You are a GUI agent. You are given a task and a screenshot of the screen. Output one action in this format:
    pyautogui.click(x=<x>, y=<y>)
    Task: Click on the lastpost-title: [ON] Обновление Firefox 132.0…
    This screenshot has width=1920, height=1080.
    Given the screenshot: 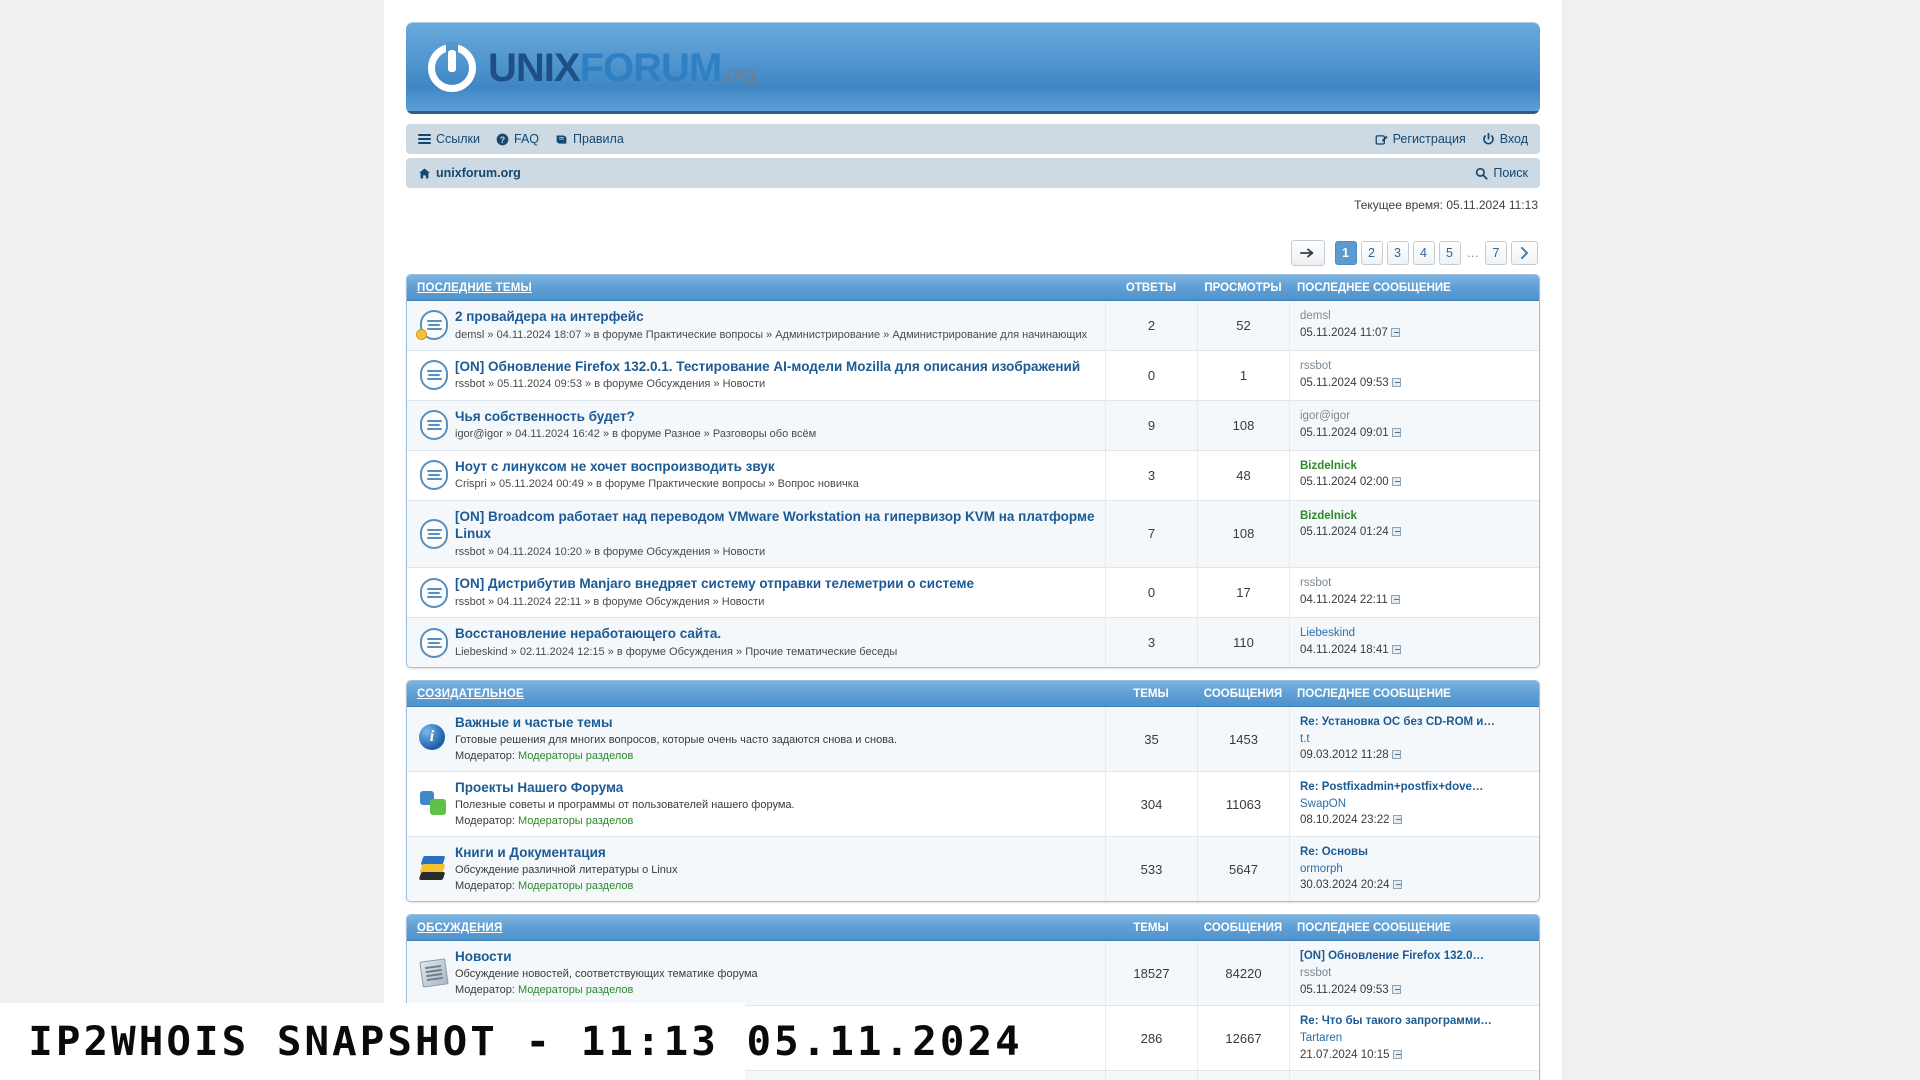 What is the action you would take?
    pyautogui.click(x=1415, y=956)
    